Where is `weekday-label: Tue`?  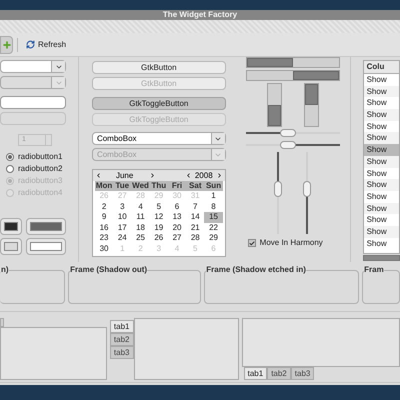 weekday-label: Tue is located at coordinates (122, 186).